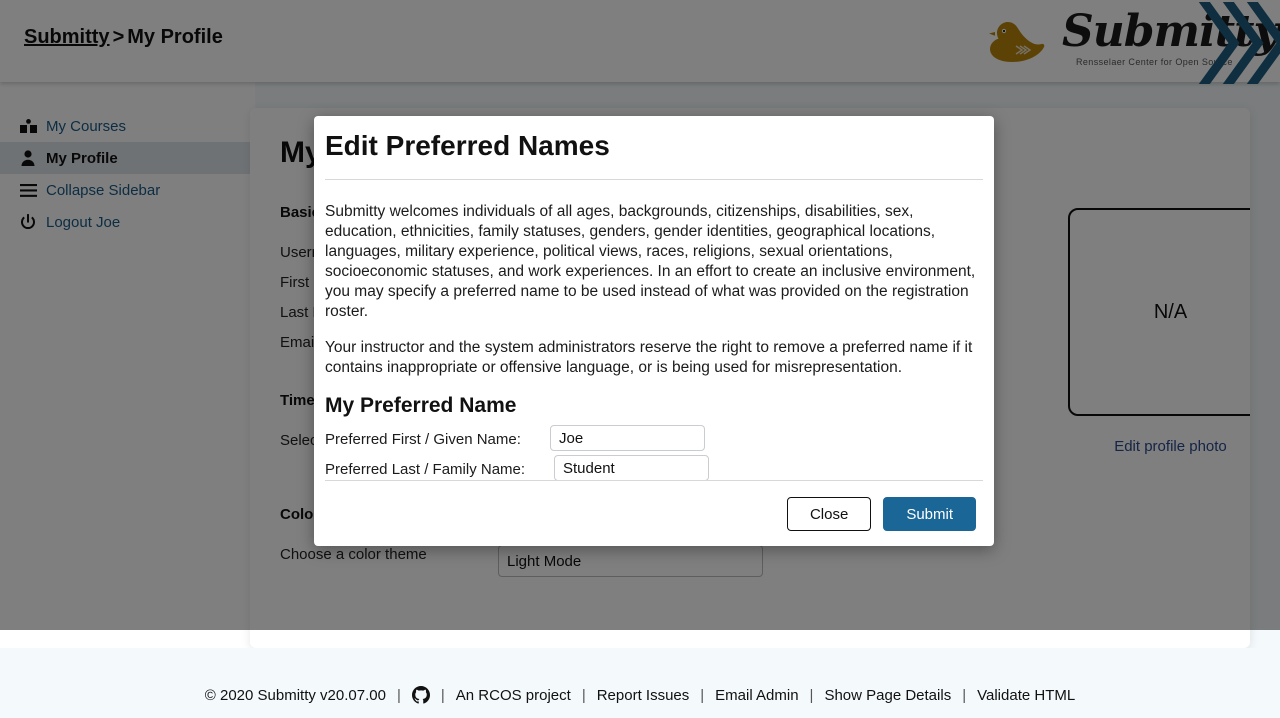 The image size is (1280, 718). Describe the element at coordinates (631, 468) in the screenshot. I see `preferred-last-name-input` at that location.